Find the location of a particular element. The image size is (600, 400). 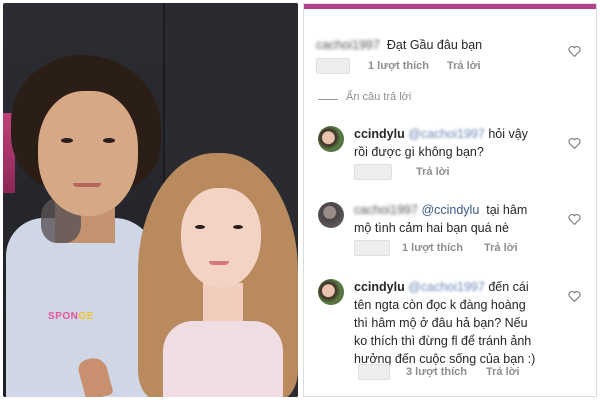

hoodie-print-a: SPON is located at coordinates (63, 316).